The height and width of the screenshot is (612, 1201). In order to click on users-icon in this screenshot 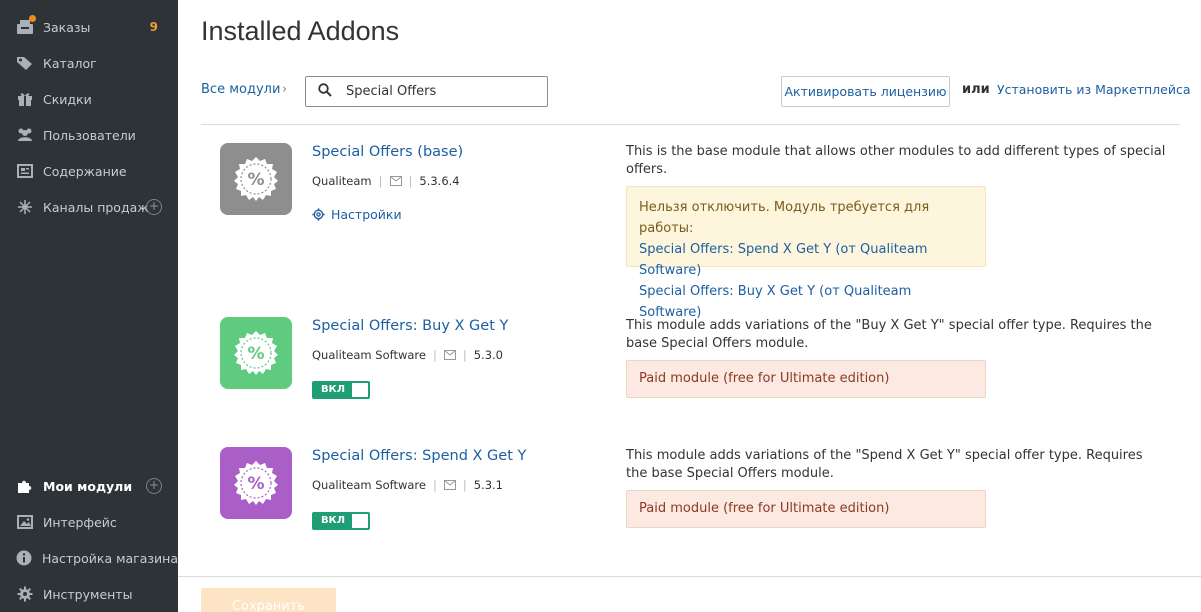, I will do `click(25, 135)`.